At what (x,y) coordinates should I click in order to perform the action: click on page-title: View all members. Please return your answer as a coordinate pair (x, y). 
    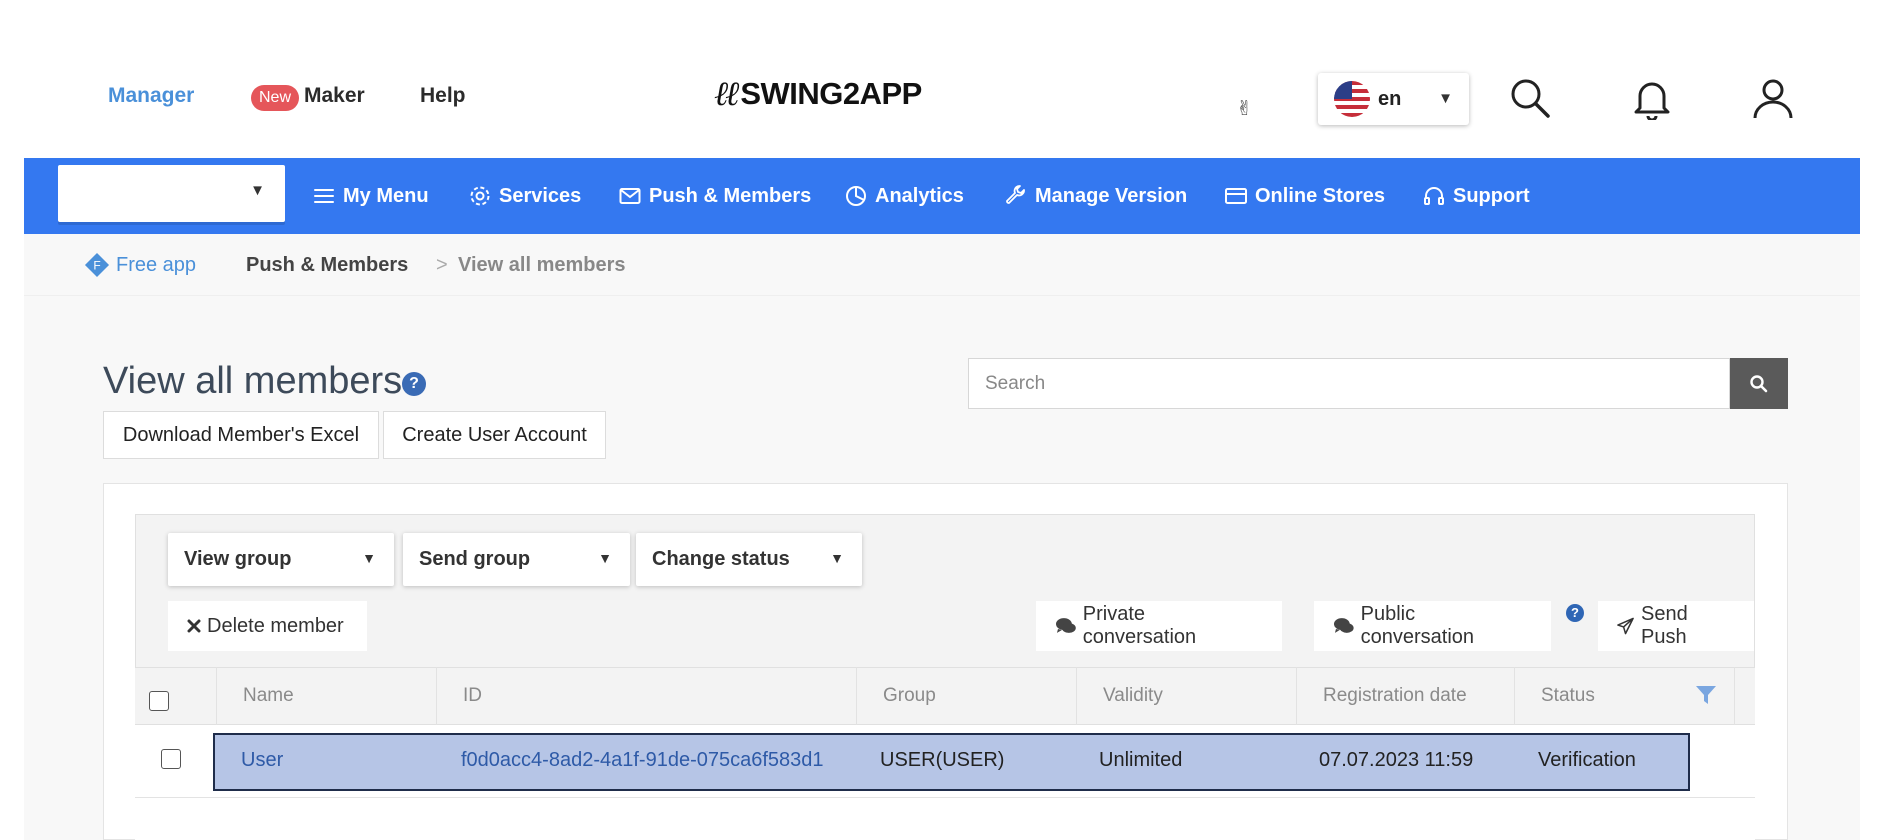
    Looking at the image, I should click on (253, 381).